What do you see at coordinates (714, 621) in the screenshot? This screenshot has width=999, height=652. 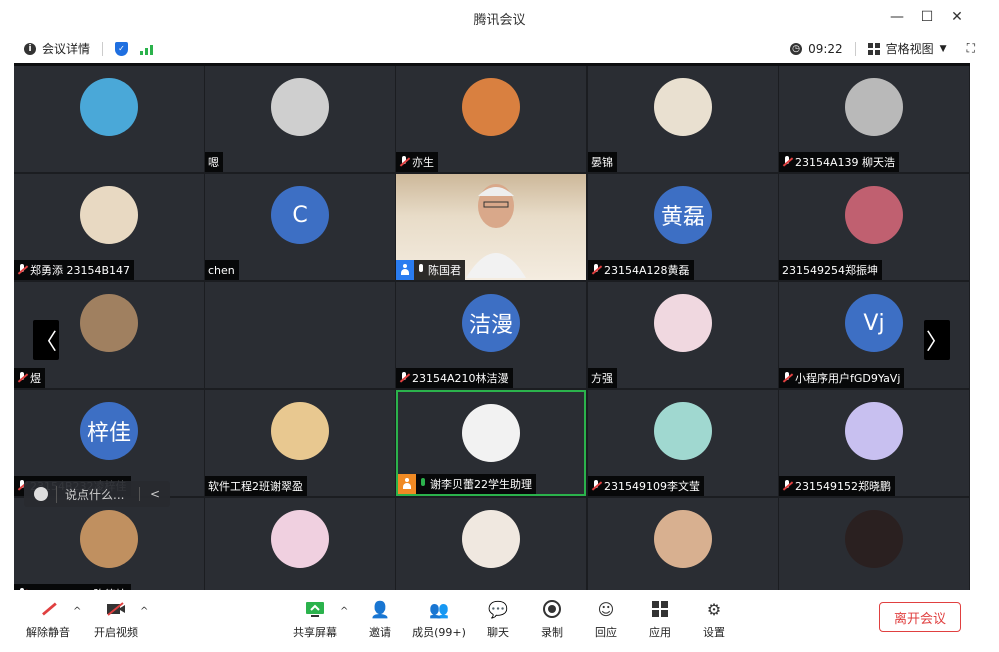 I see `settings-button: ⚙ 设置` at bounding box center [714, 621].